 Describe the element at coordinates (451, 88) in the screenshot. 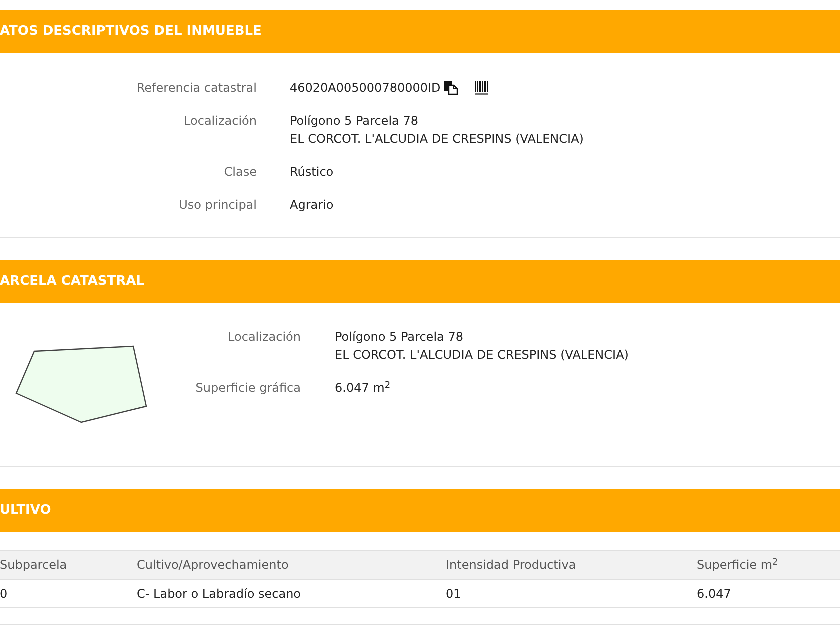

I see `copy-icon` at that location.